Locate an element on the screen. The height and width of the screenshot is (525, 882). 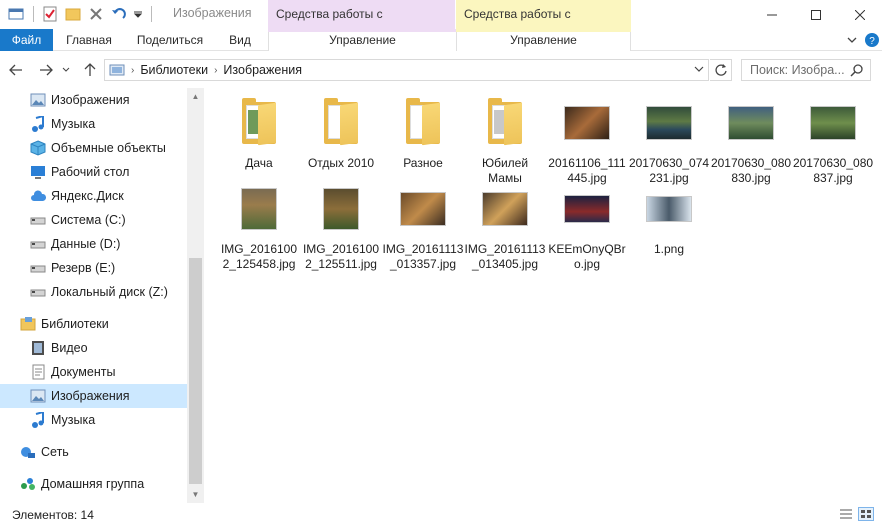
forward-button is located at coordinates (46, 70).